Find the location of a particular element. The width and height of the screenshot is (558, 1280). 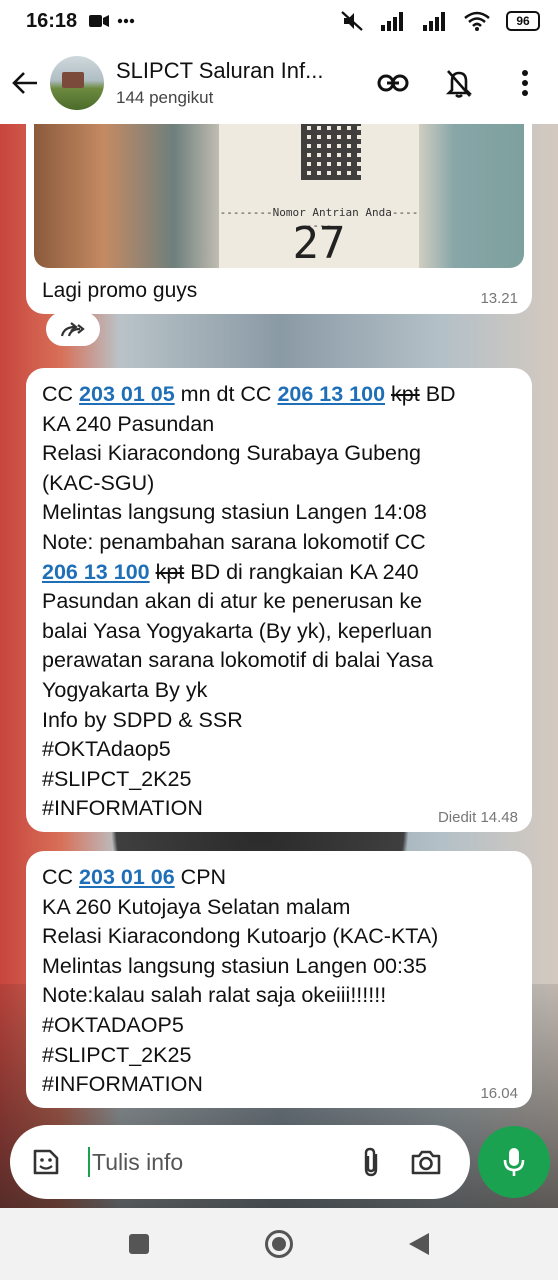

link-icon is located at coordinates (393, 83).